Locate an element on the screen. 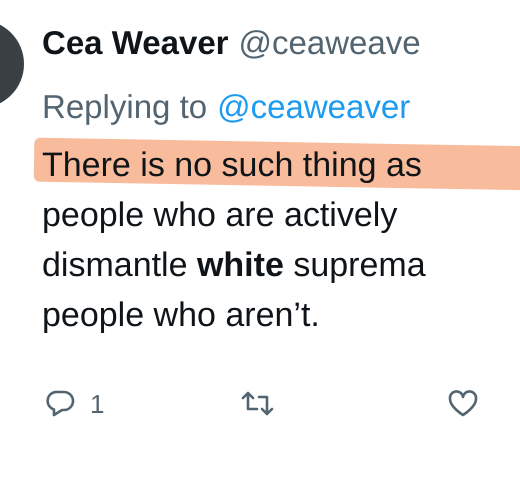 This screenshot has height=497, width=520. author-name: Cea Weaver is located at coordinates (135, 43).